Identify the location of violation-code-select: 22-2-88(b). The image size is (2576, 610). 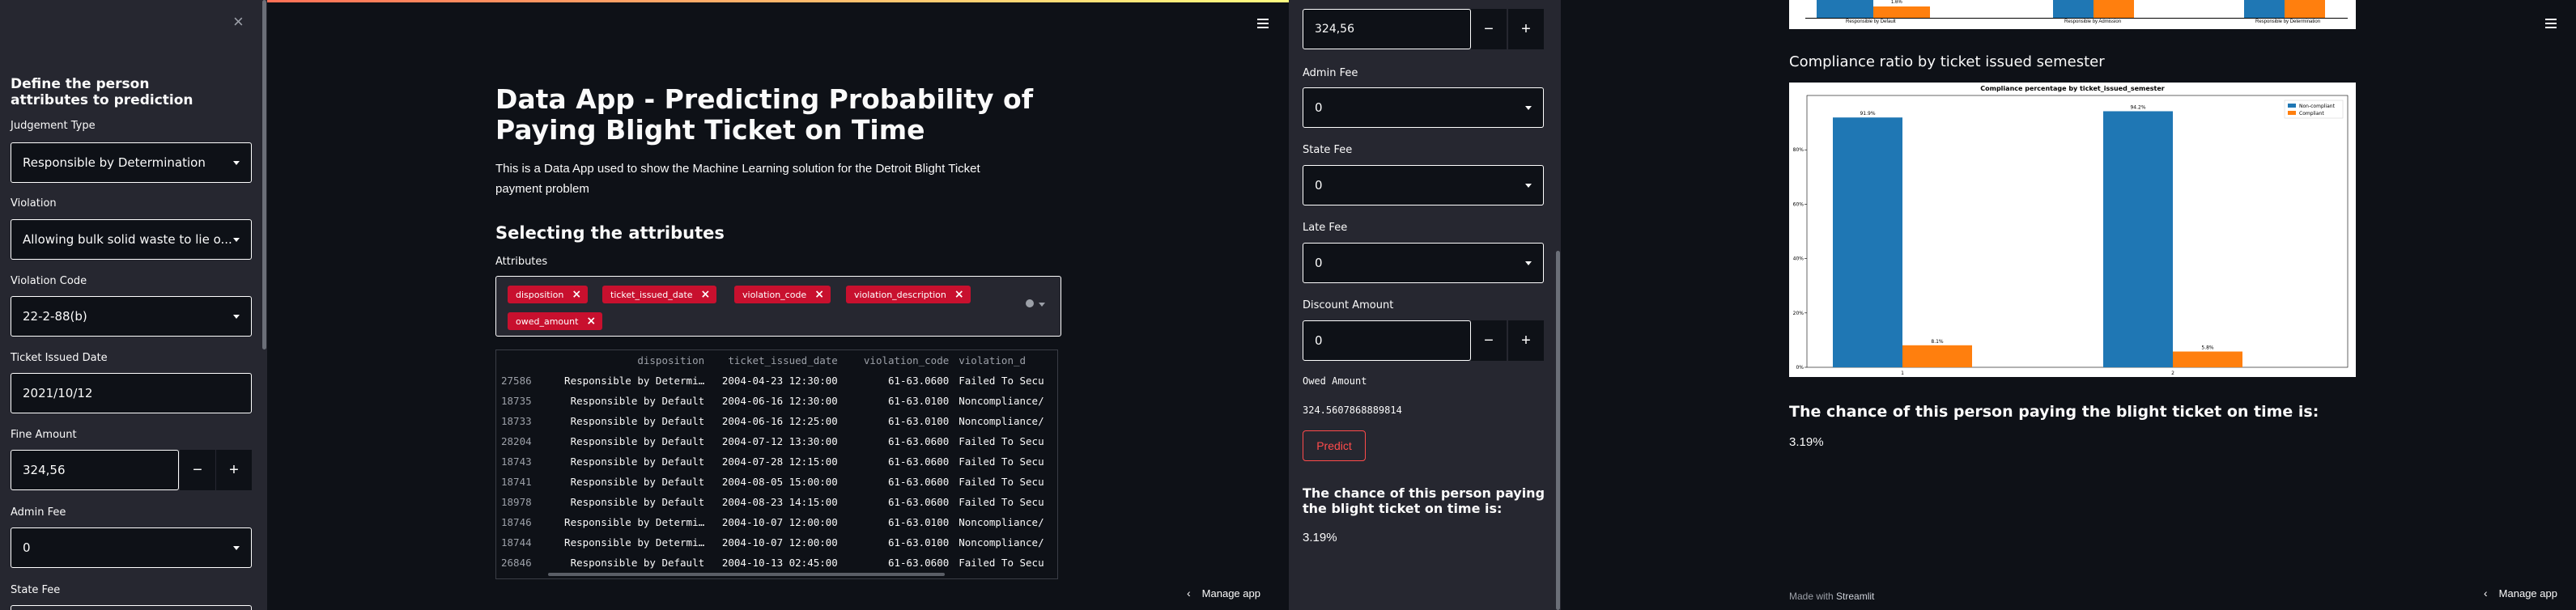
(132, 316).